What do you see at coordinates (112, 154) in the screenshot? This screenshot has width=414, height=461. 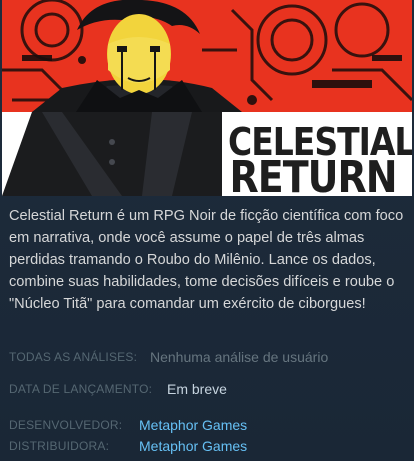 I see `character-shoulders-art` at bounding box center [112, 154].